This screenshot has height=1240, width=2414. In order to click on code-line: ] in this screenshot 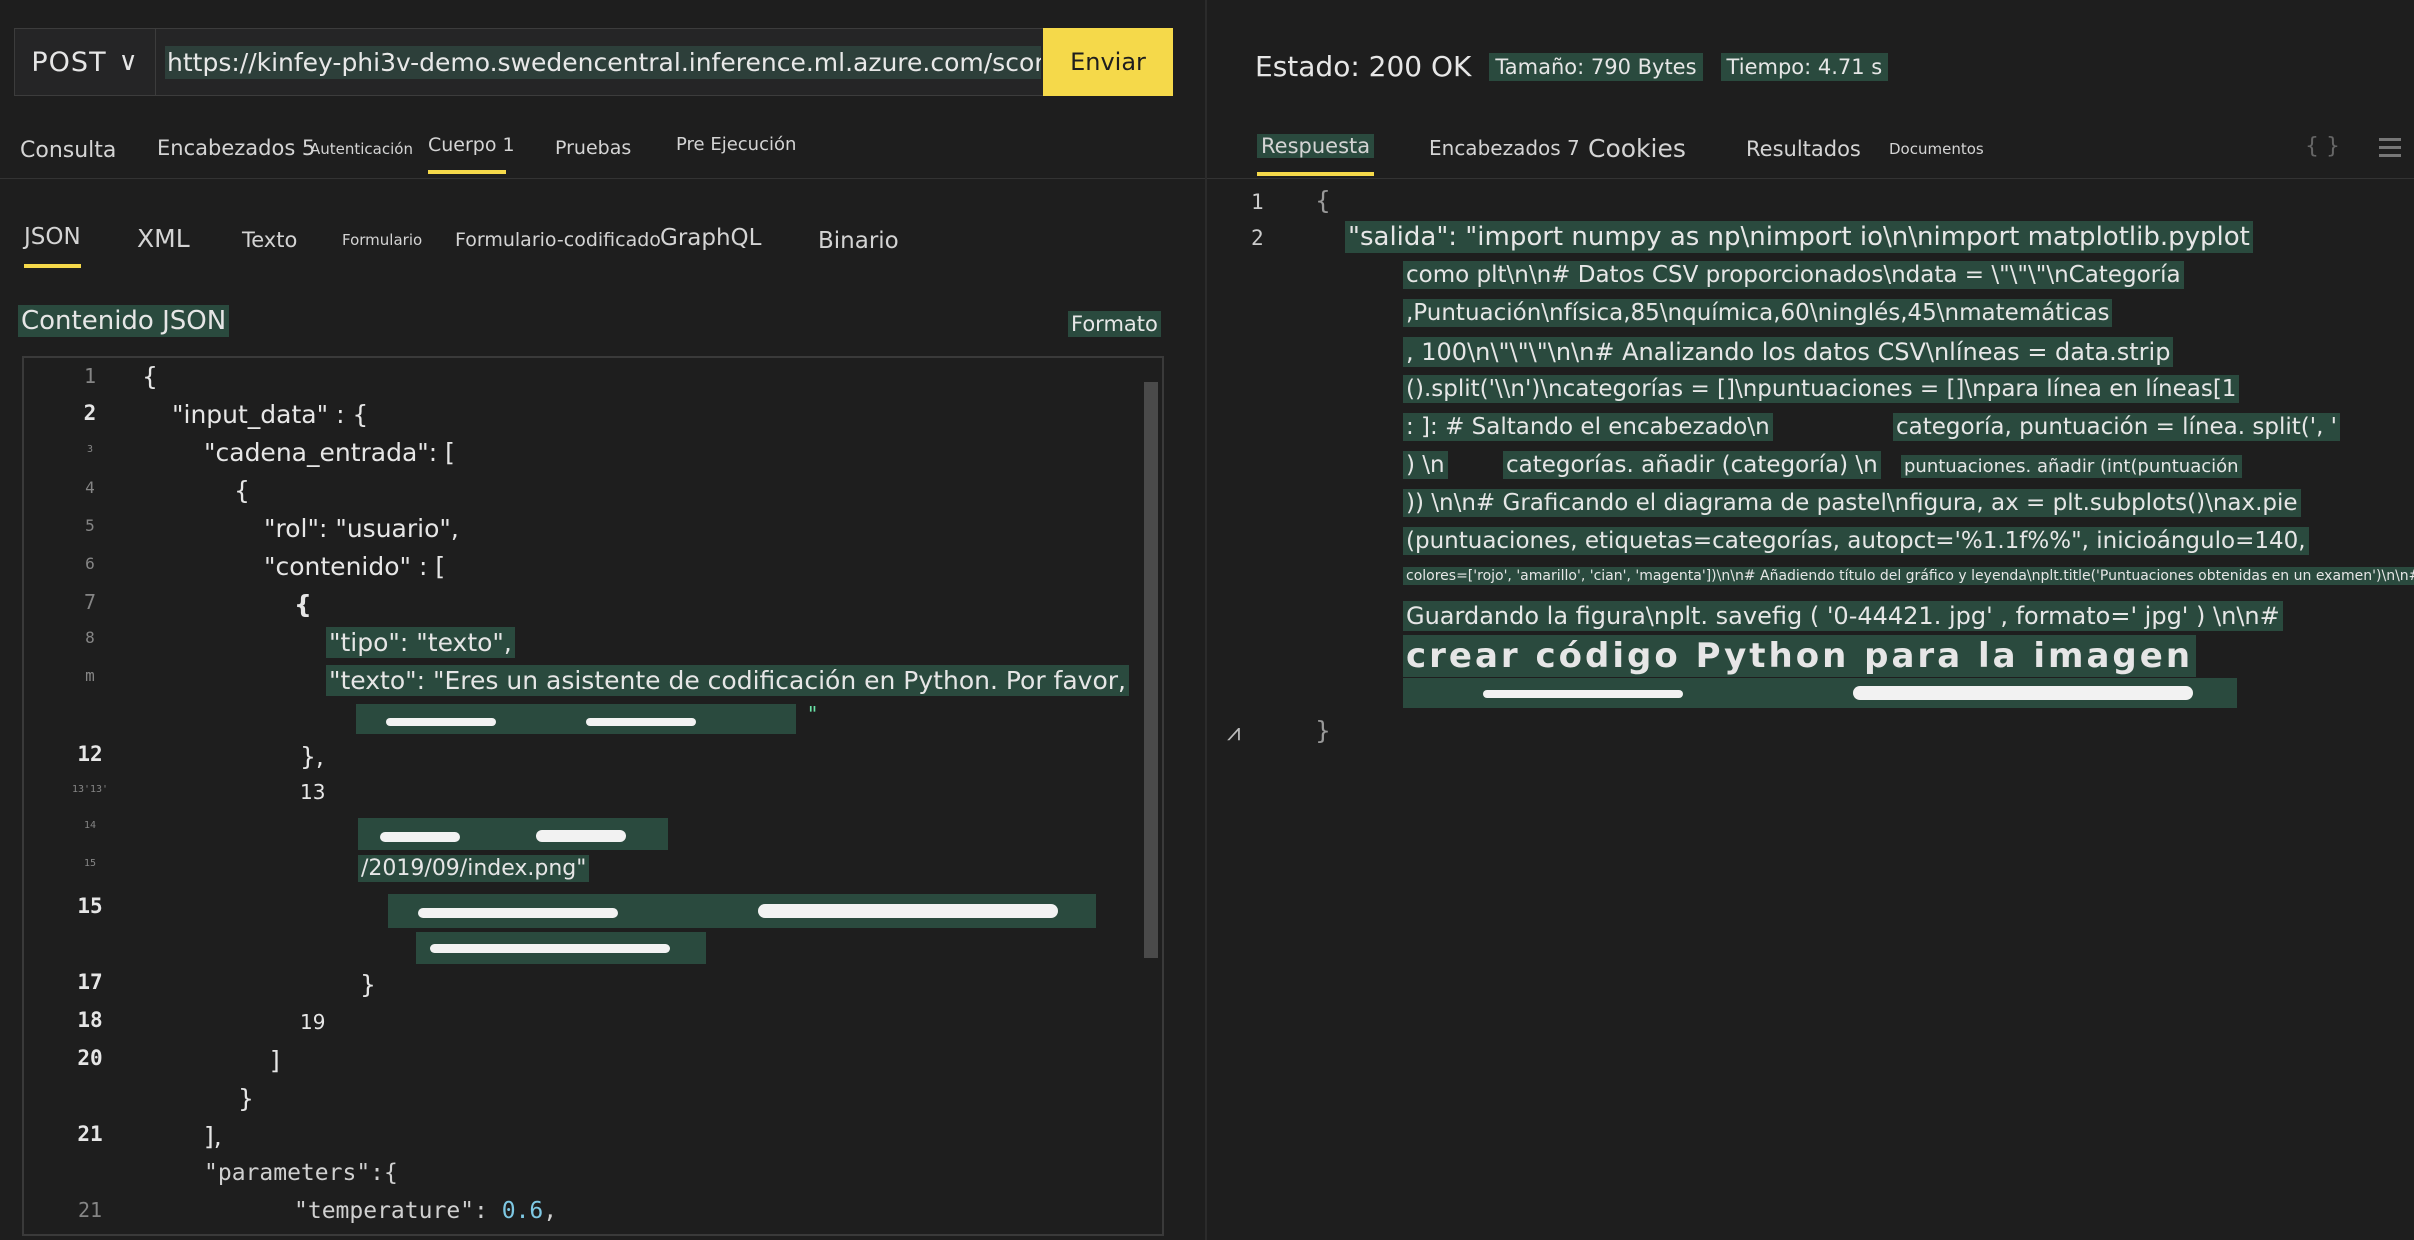, I will do `click(275, 1060)`.